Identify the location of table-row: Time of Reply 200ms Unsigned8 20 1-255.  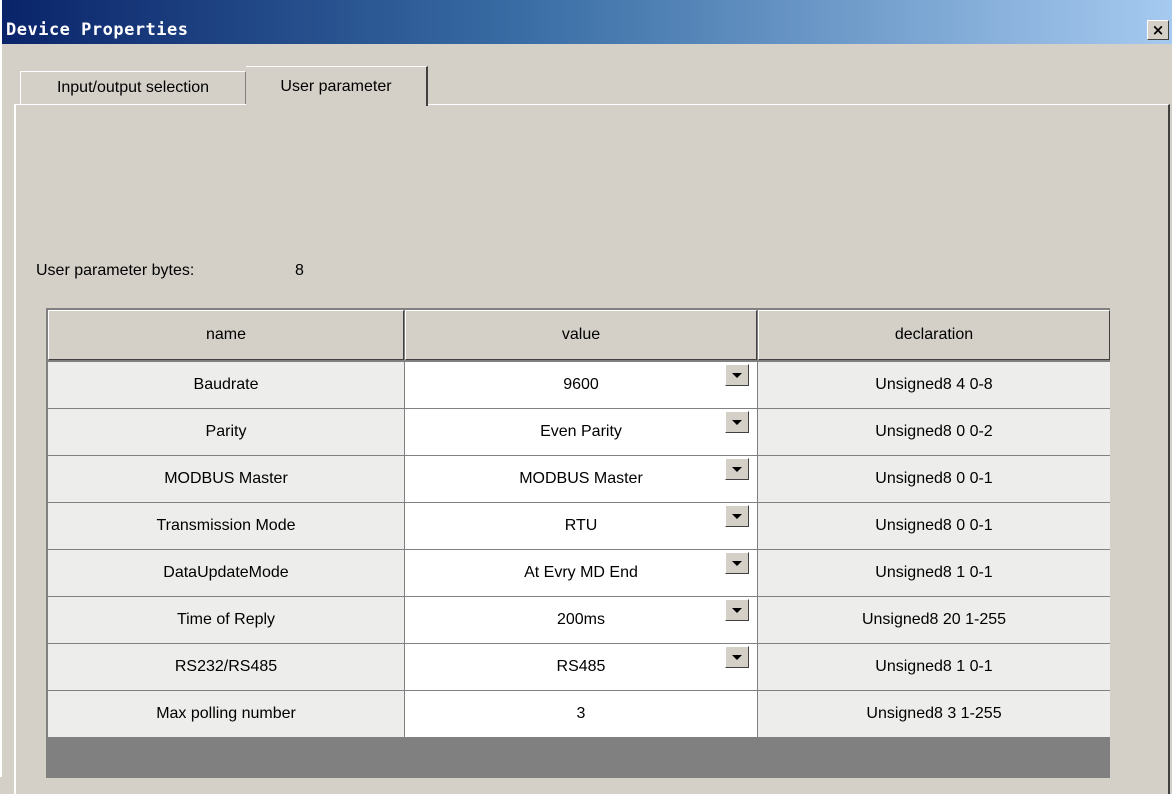
(579, 620).